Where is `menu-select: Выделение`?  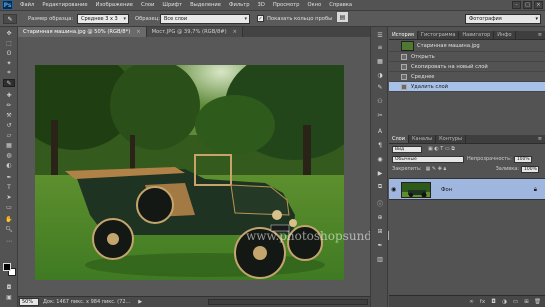
menu-select: Выделение is located at coordinates (205, 5).